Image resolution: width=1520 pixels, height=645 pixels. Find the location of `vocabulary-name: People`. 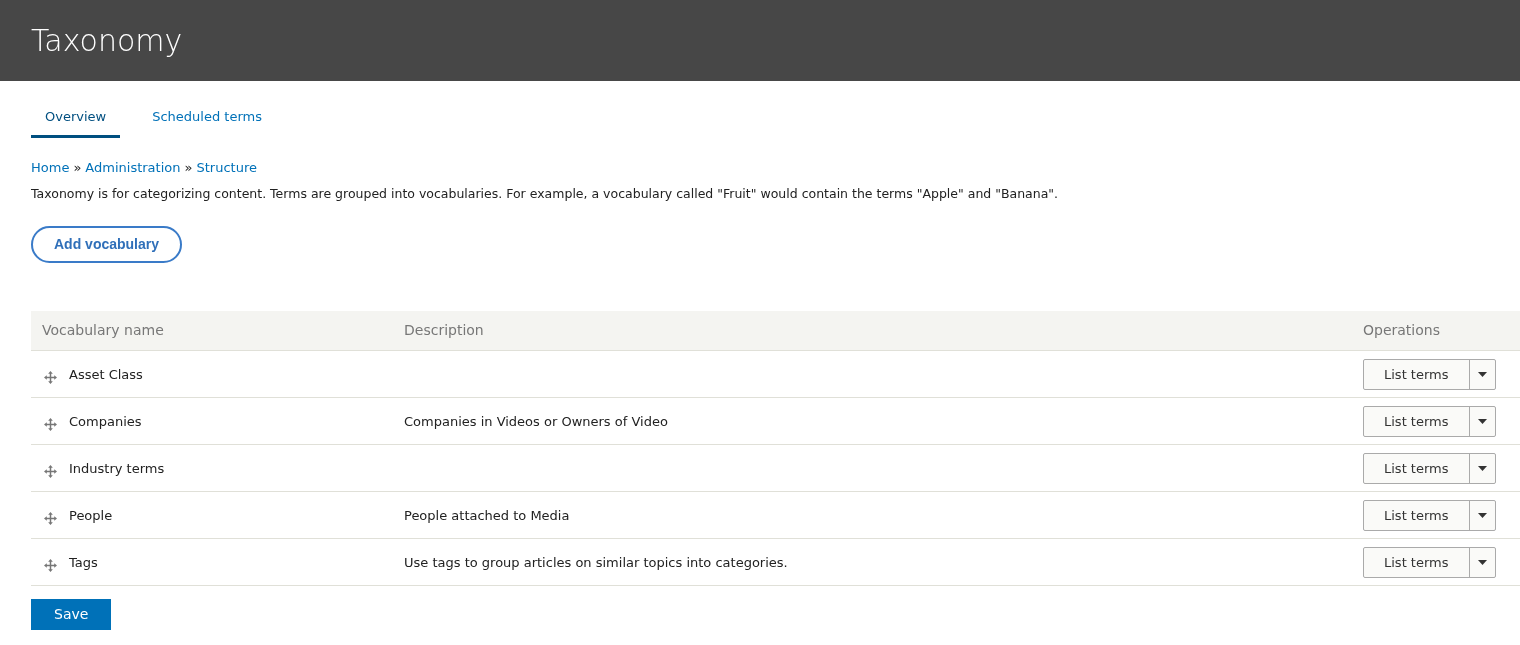

vocabulary-name: People is located at coordinates (91, 515).